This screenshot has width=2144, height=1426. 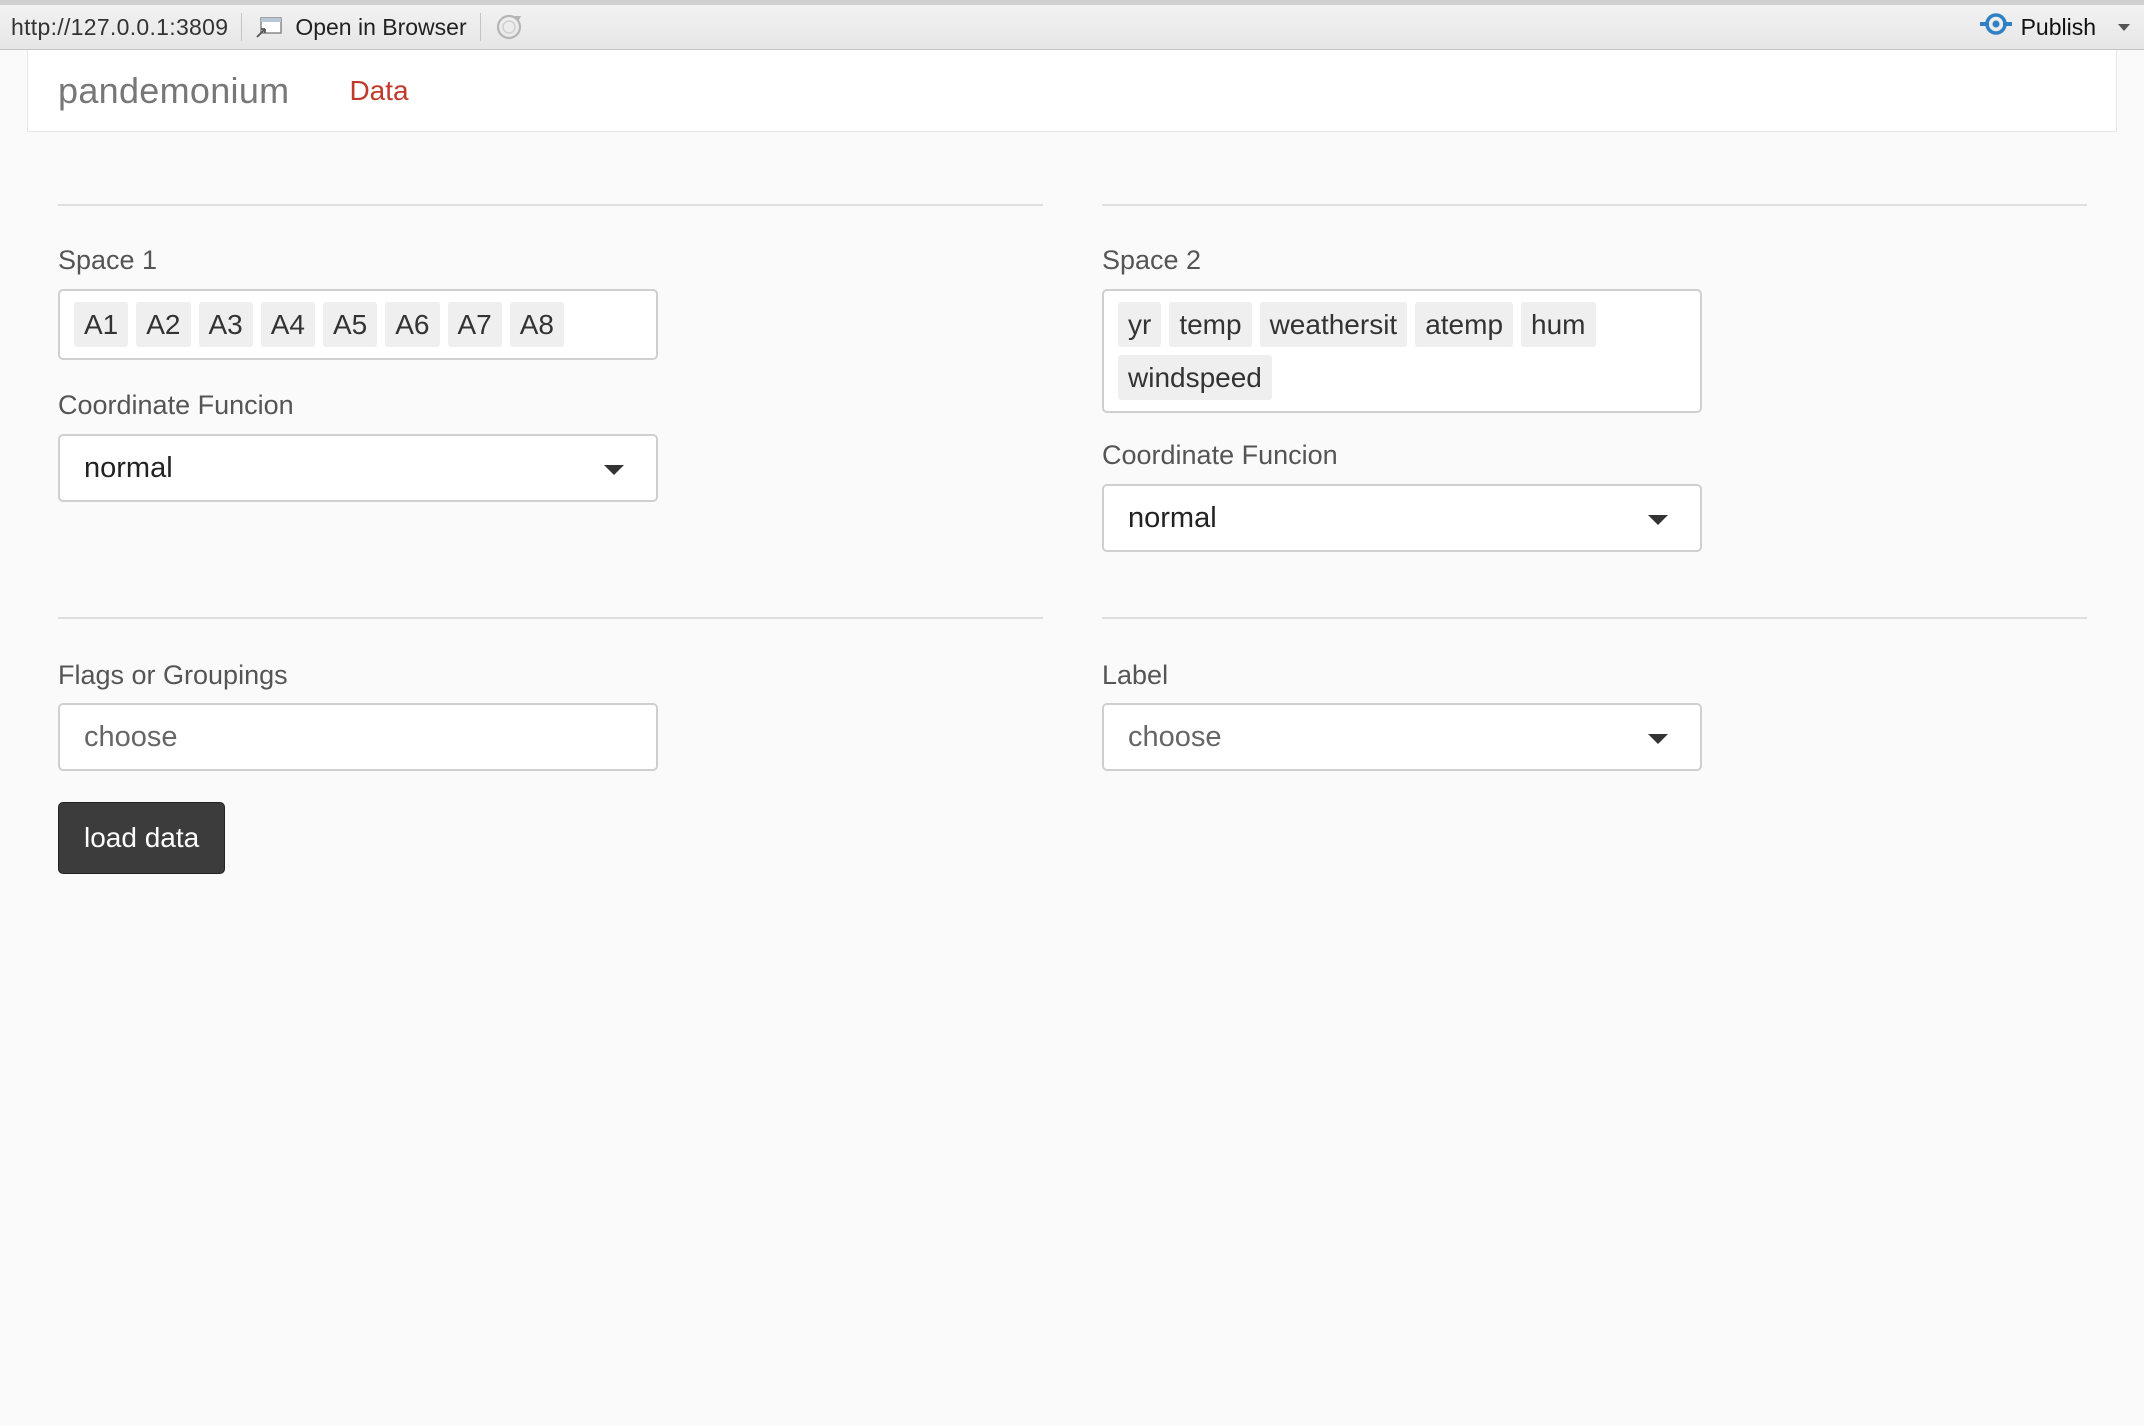 I want to click on space2-multiselect: yr temp weathersit atemp hum windspeed, so click(x=1402, y=351).